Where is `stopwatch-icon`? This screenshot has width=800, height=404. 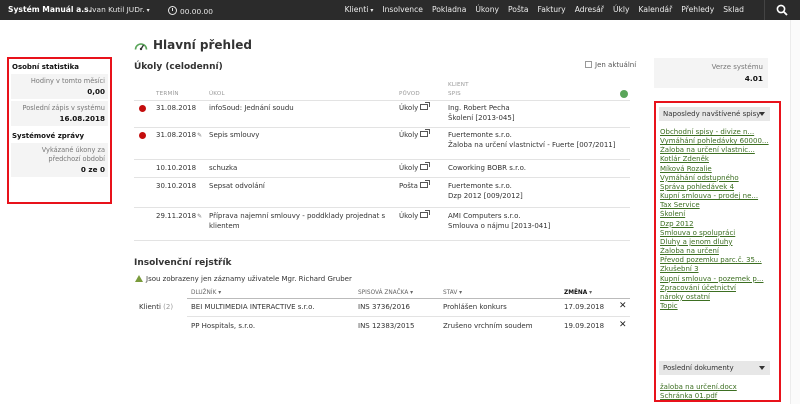 stopwatch-icon is located at coordinates (172, 10).